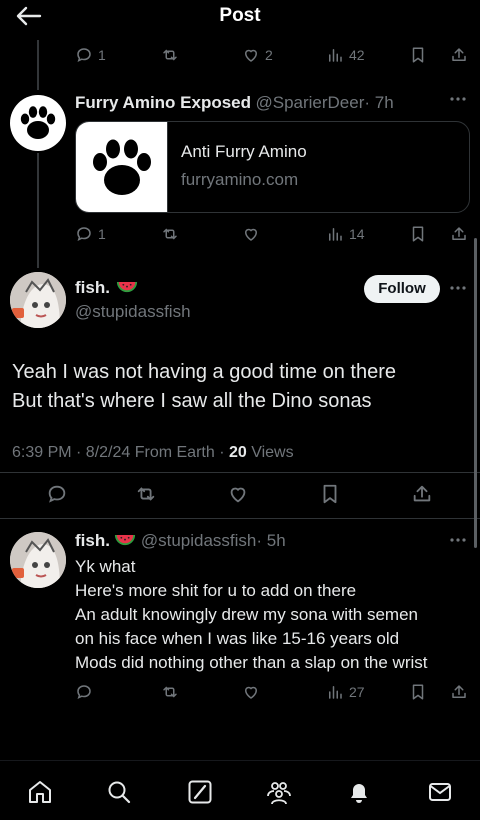 This screenshot has width=480, height=820. What do you see at coordinates (272, 167) in the screenshot?
I see `link-card: Anti Furry Amino furryamino.com` at bounding box center [272, 167].